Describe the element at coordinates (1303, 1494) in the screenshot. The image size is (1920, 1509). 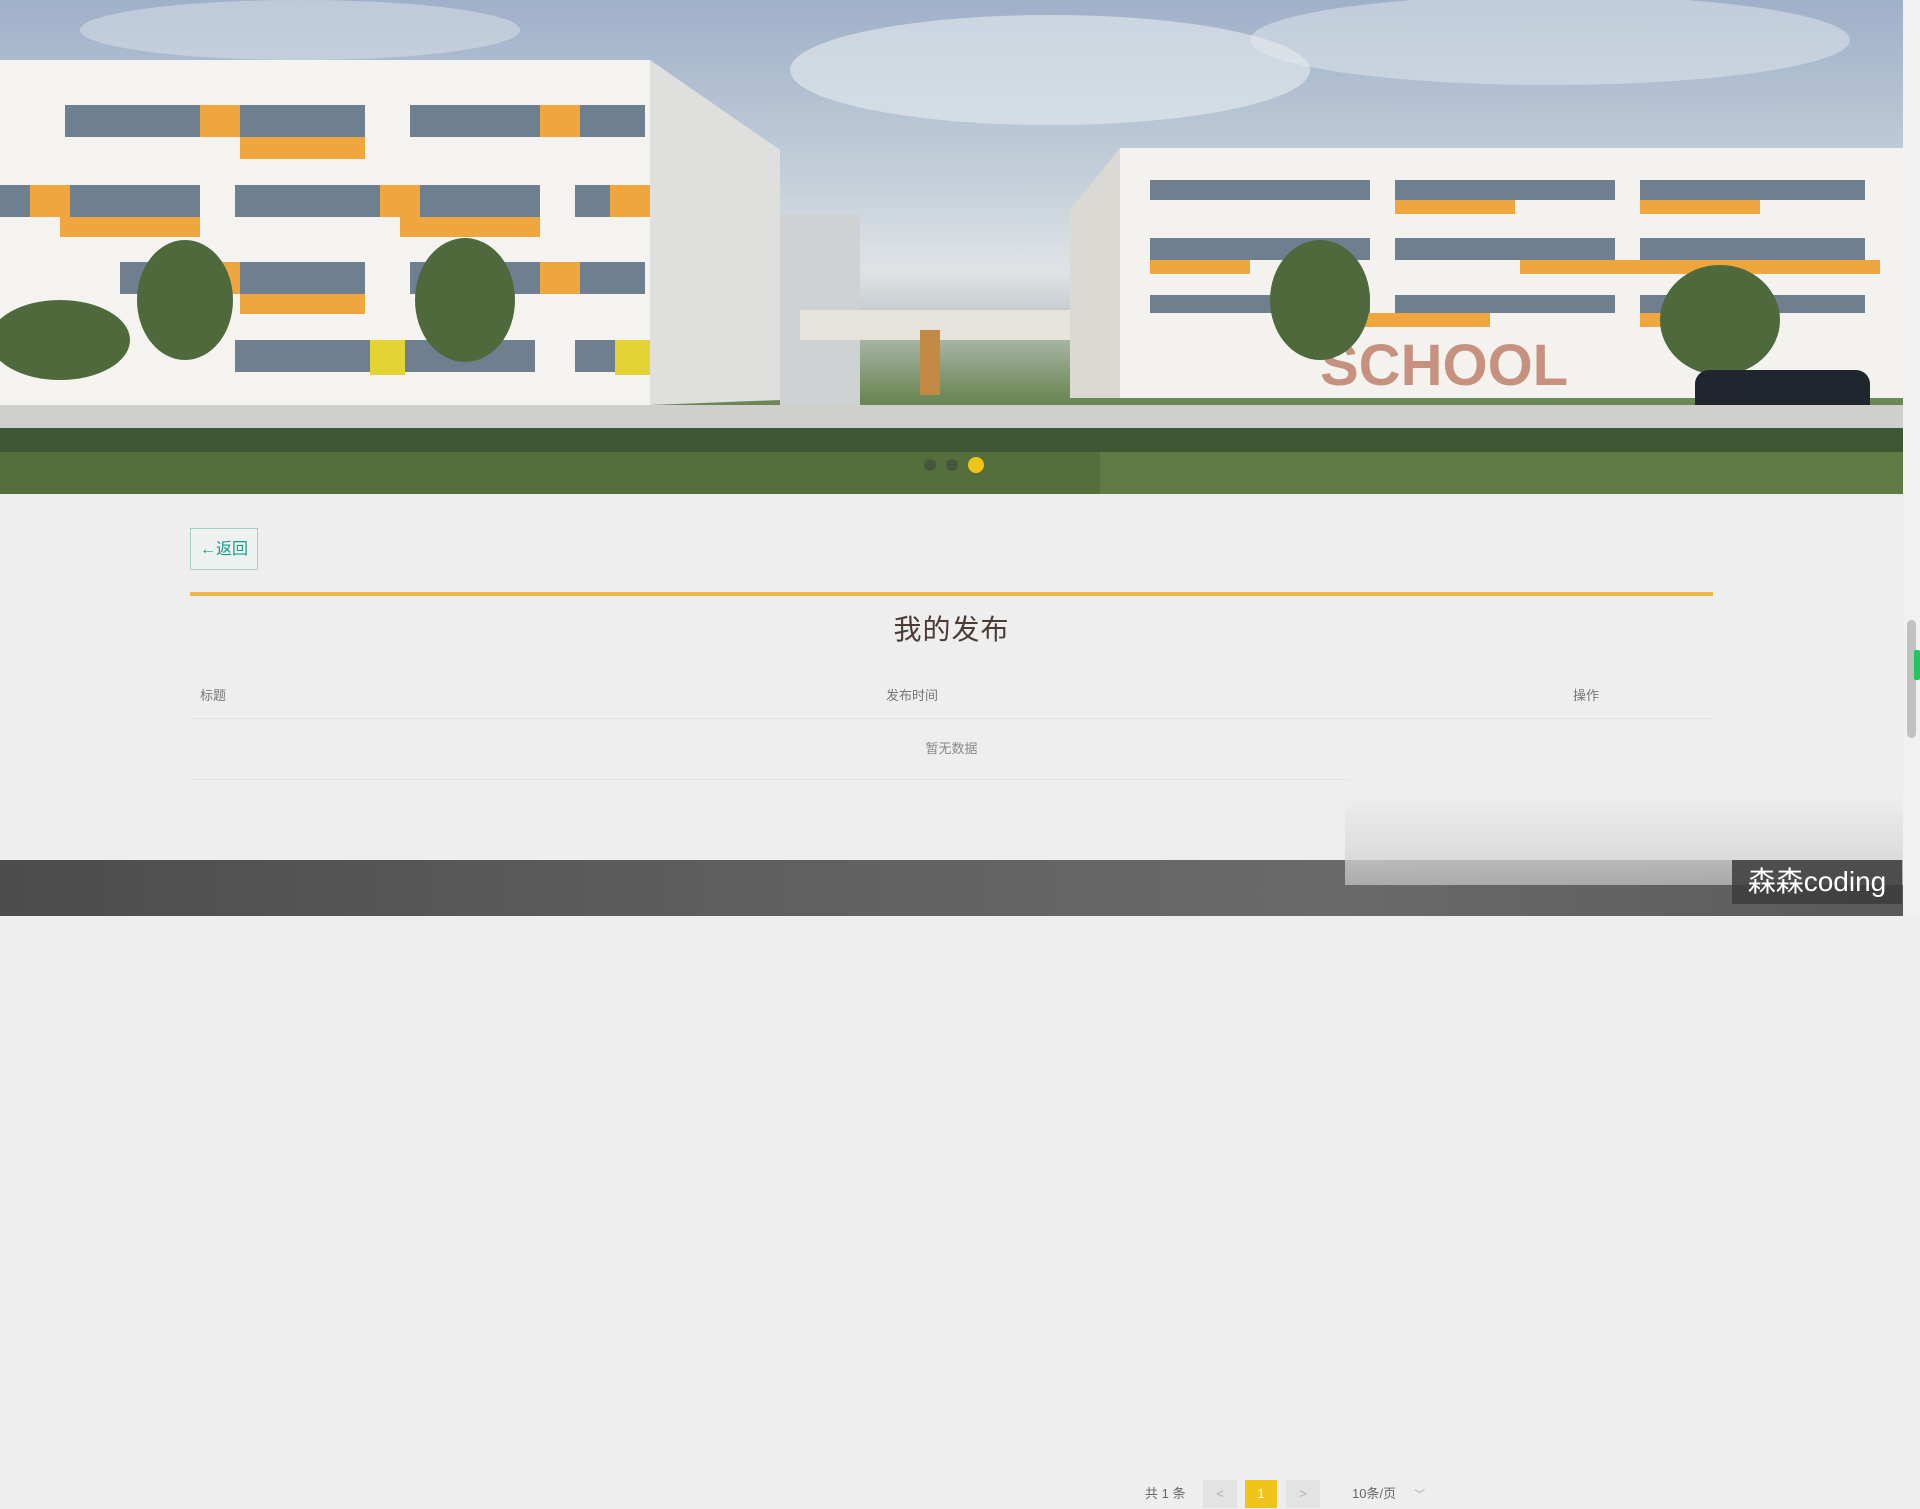
I see `next-page-button: >` at that location.